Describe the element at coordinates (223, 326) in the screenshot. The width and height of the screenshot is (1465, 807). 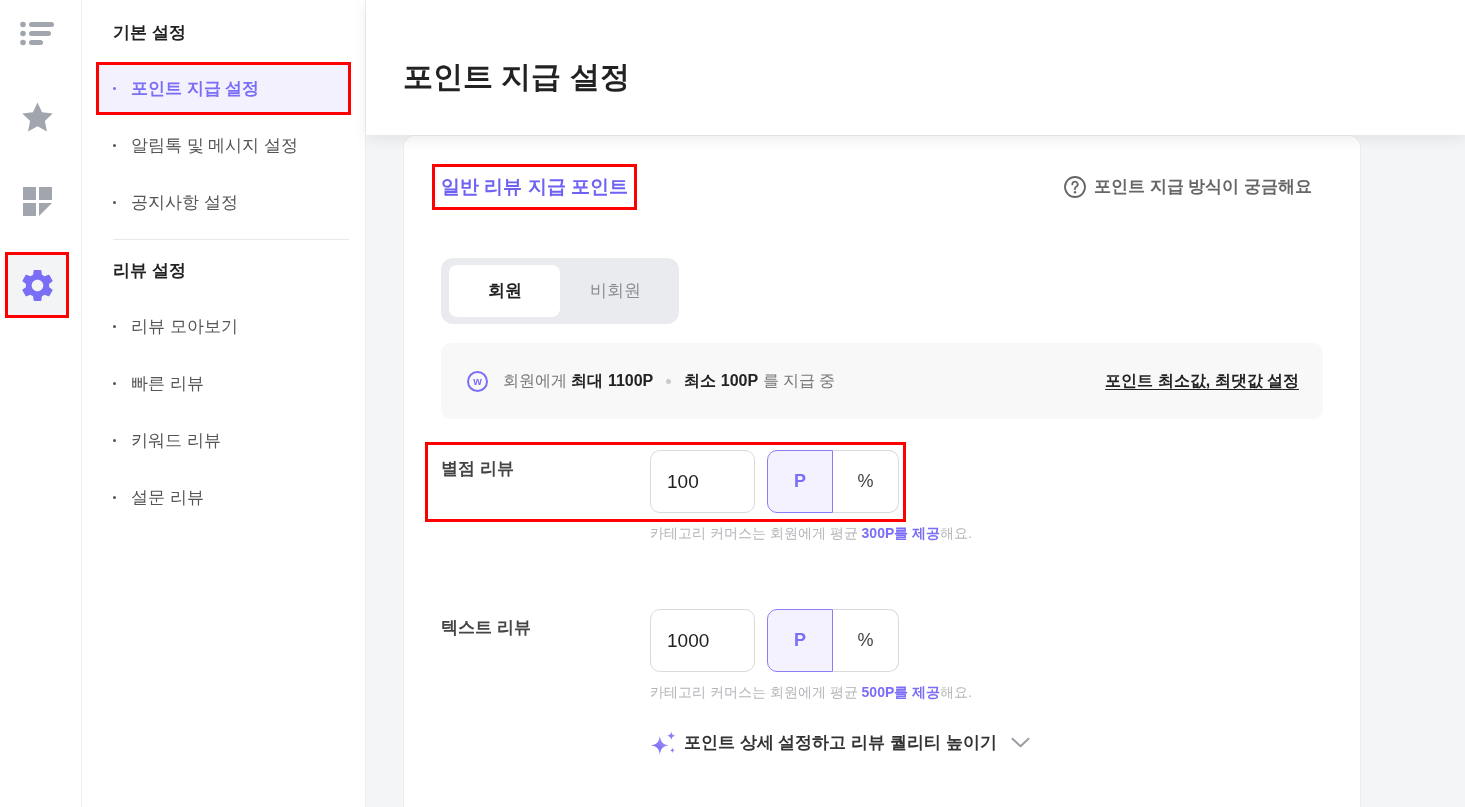
I see `sidebar-item: 리뷰 모아보기` at that location.